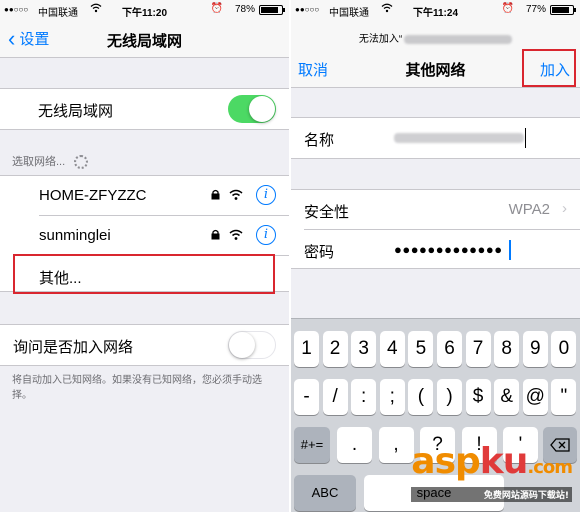  I want to click on key: 5, so click(421, 349).